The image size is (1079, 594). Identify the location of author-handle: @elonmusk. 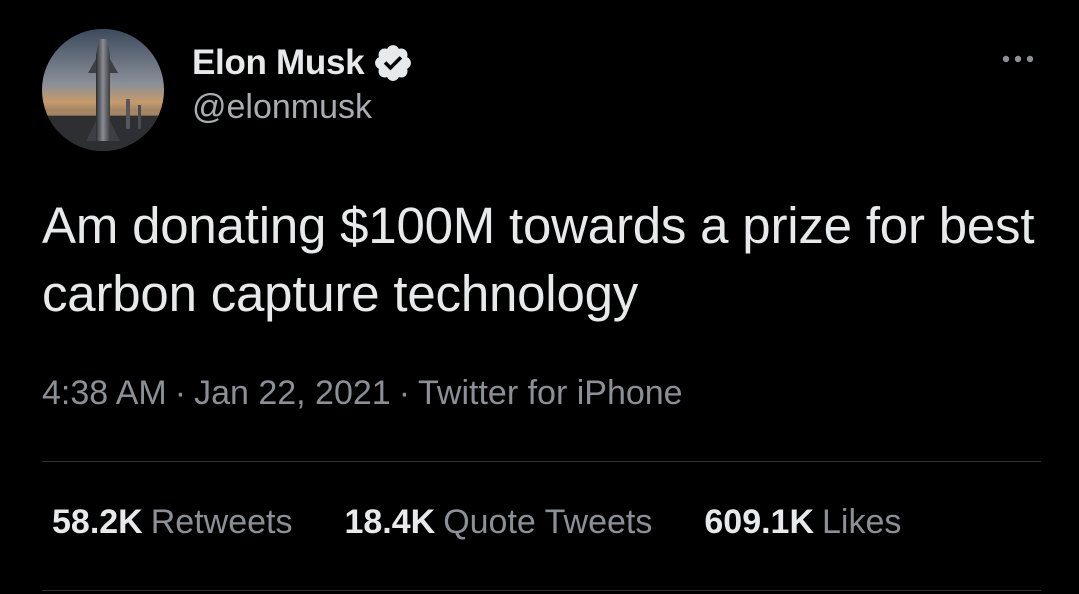
(282, 107).